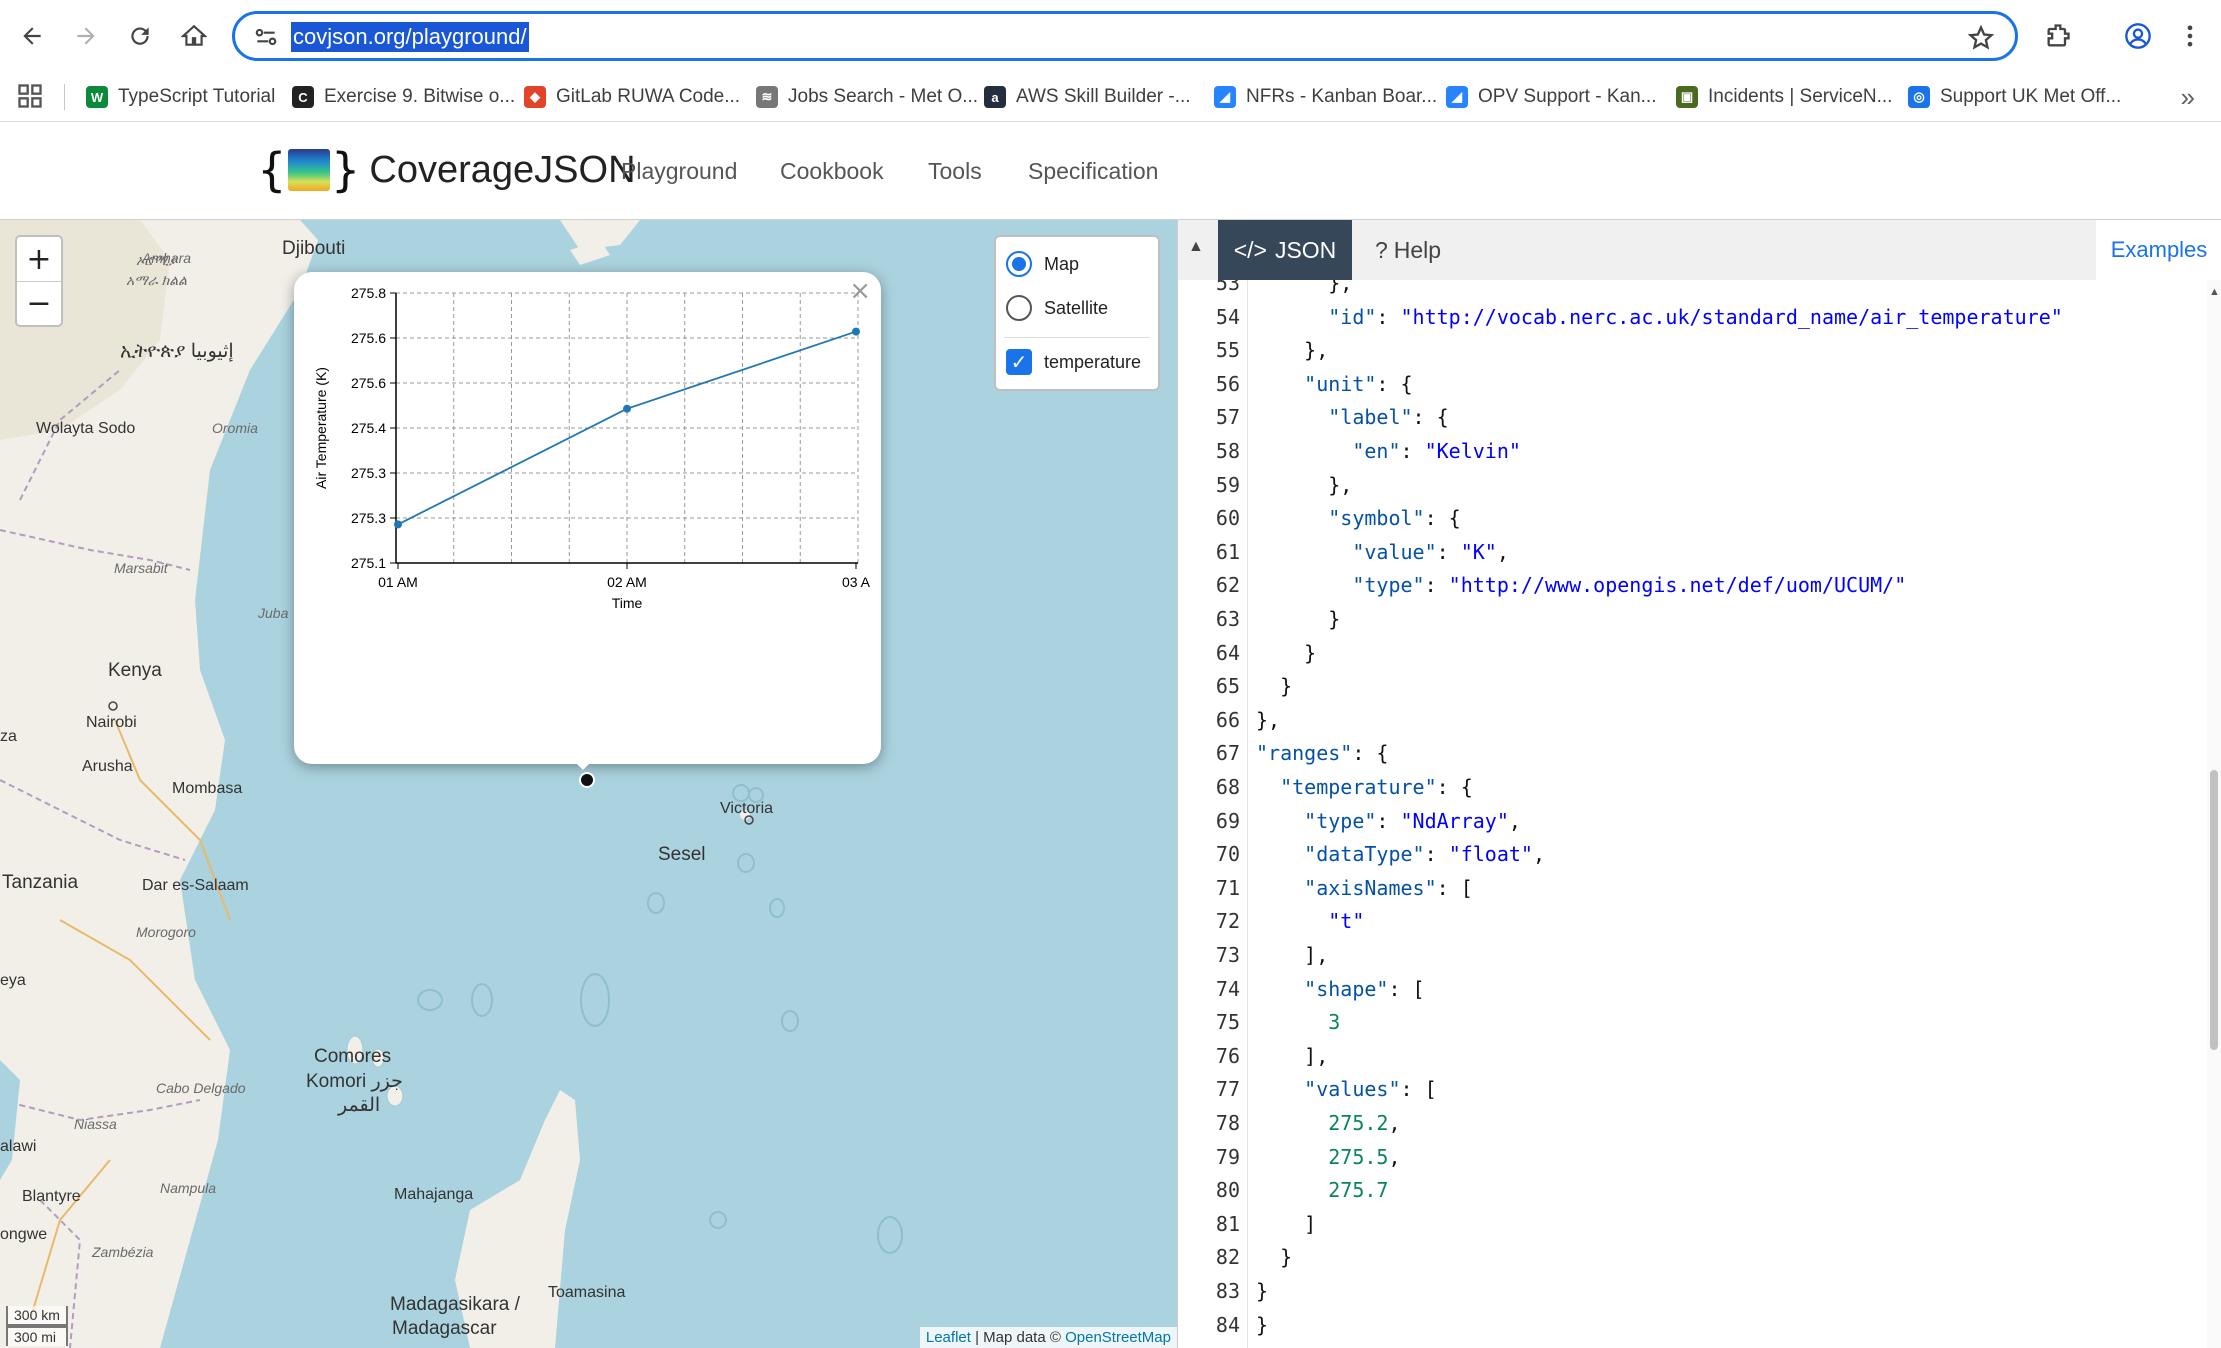 The image size is (2221, 1348). What do you see at coordinates (1225, 97) in the screenshot?
I see `bookmark-favicon-icon: ◢` at bounding box center [1225, 97].